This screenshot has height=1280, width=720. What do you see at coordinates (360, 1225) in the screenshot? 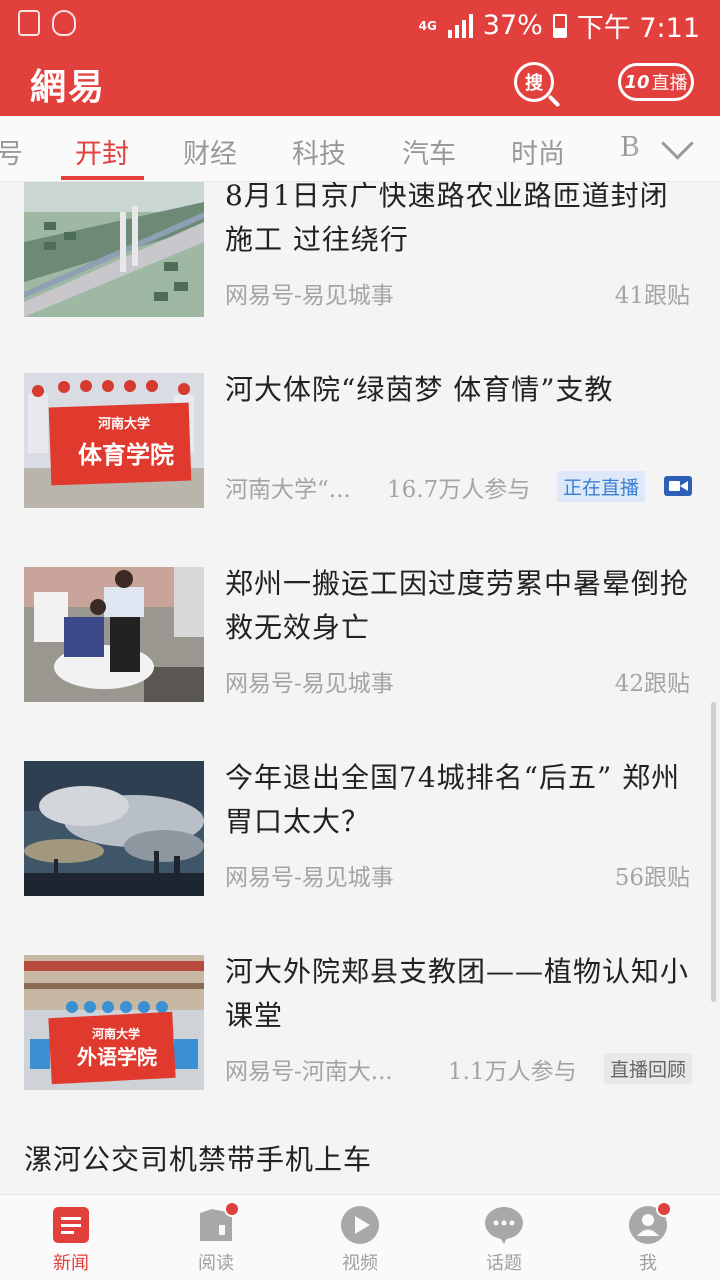
I see `video-play-icon` at bounding box center [360, 1225].